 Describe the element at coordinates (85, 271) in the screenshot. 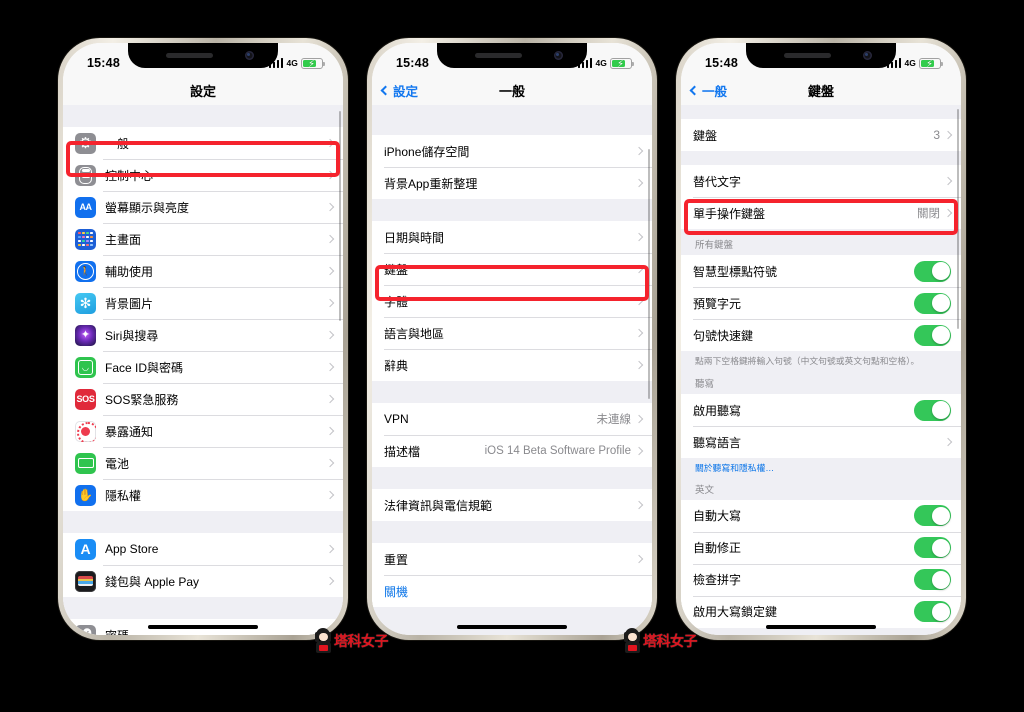

I see `accessibility-icon` at that location.